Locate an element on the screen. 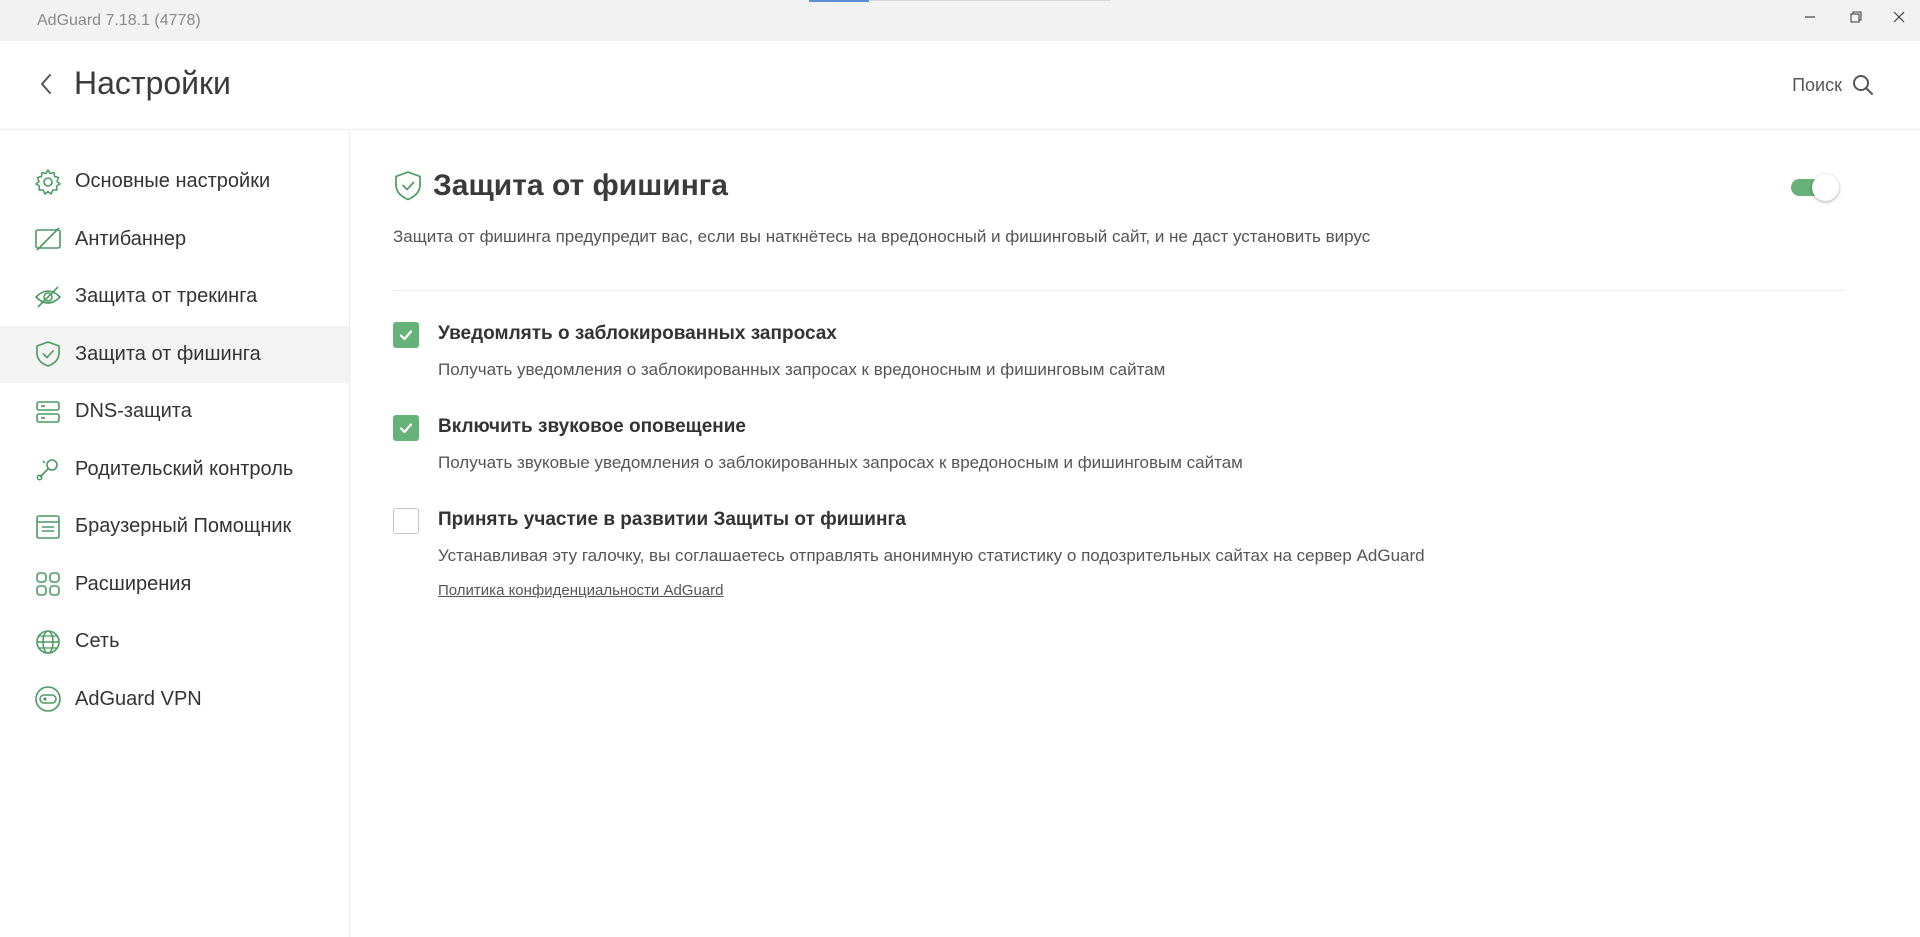  close-button is located at coordinates (1898, 17).